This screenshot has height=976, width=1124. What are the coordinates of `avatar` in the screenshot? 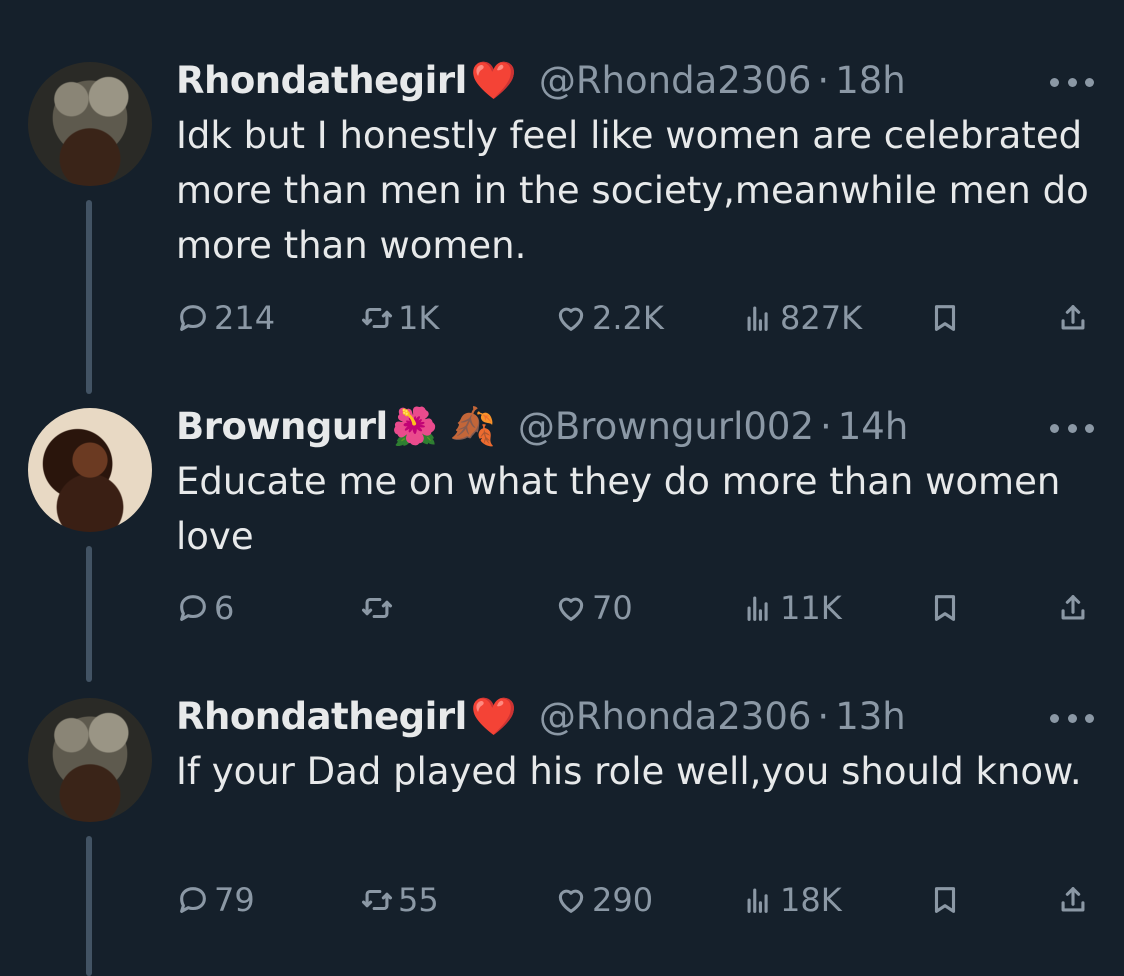 It's located at (90, 760).